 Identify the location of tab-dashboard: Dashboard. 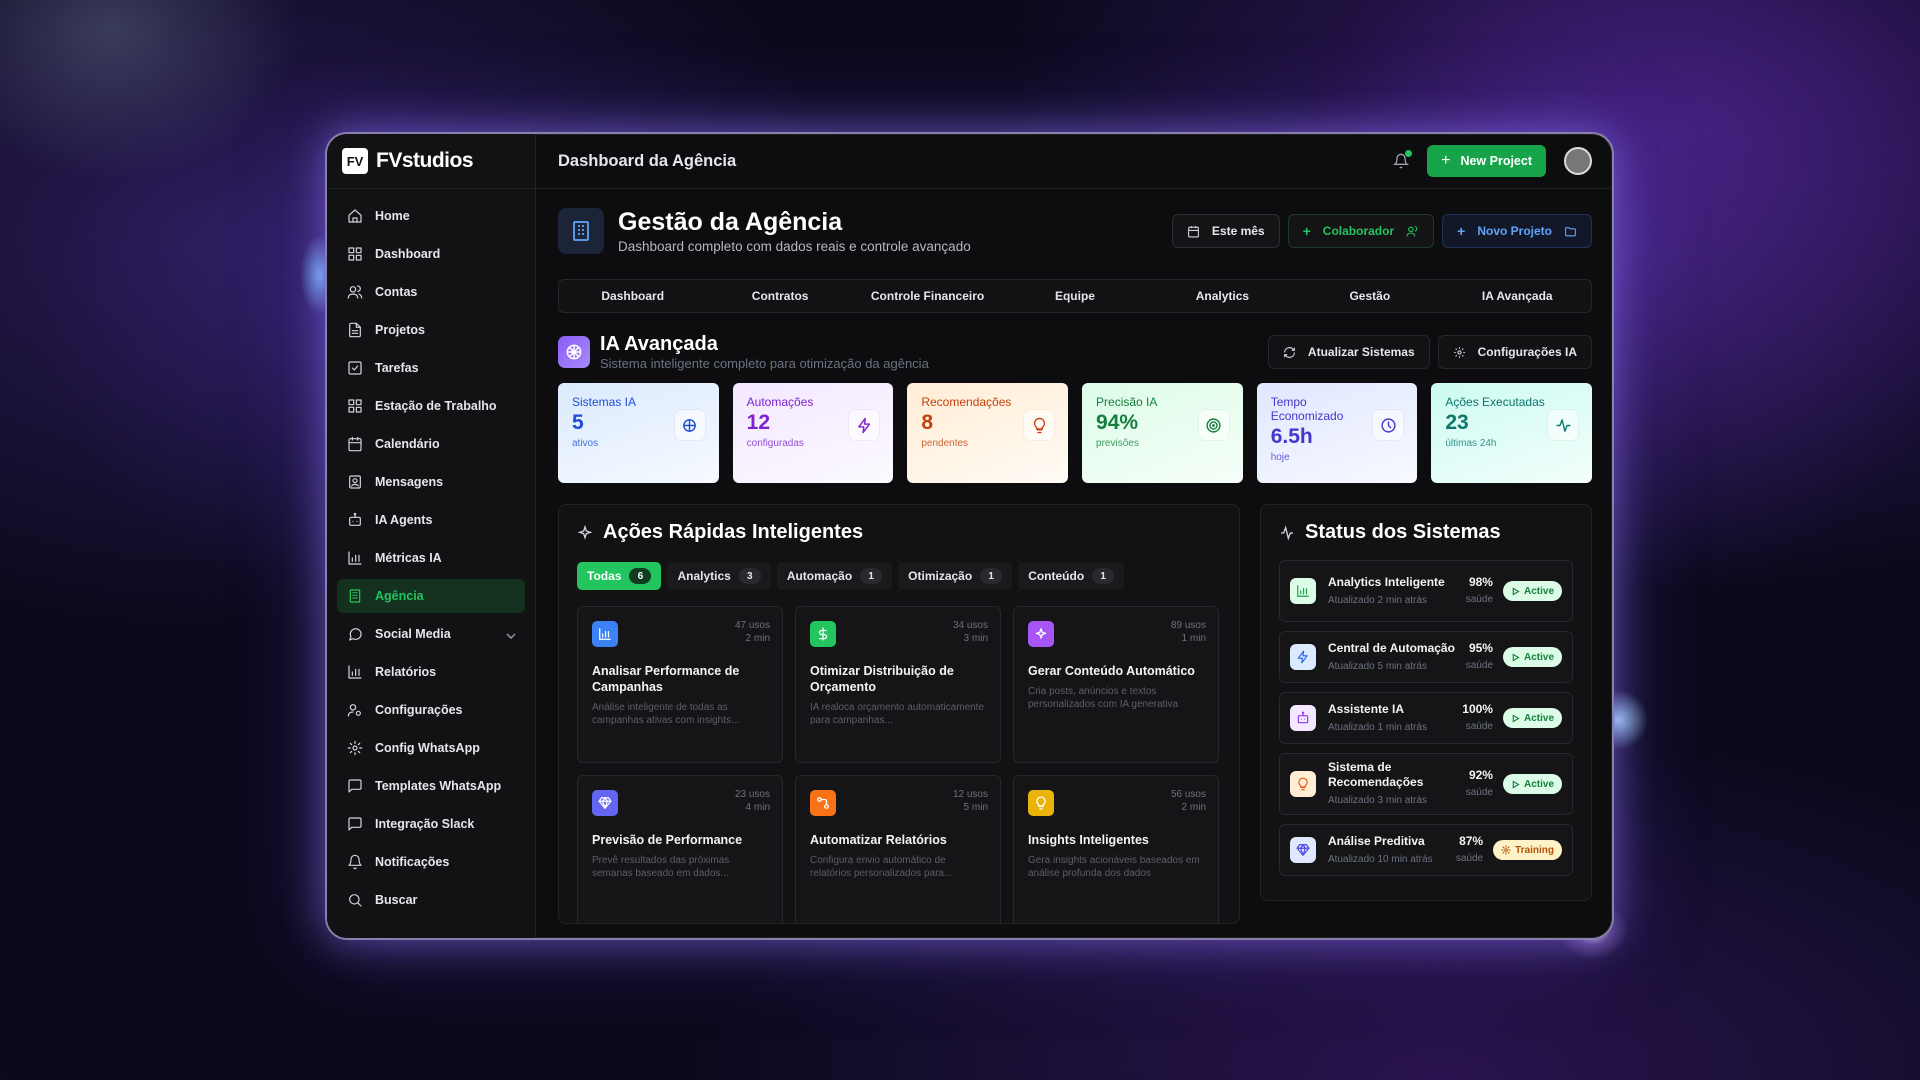
(632, 296).